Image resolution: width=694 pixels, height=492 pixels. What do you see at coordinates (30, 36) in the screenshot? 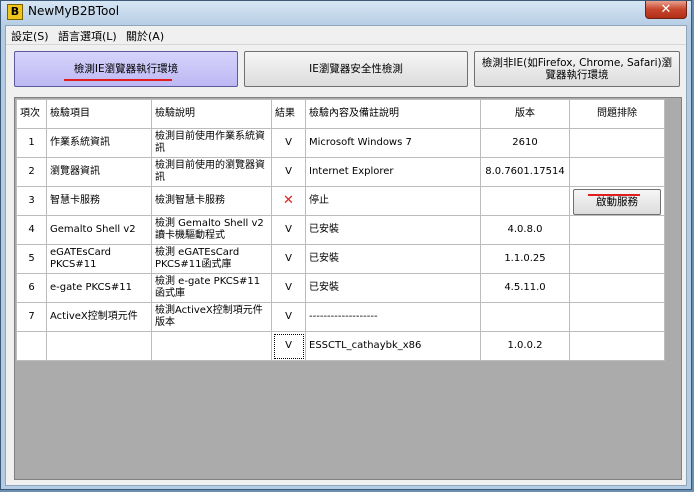
I see `menu-settings: 設定(S)` at bounding box center [30, 36].